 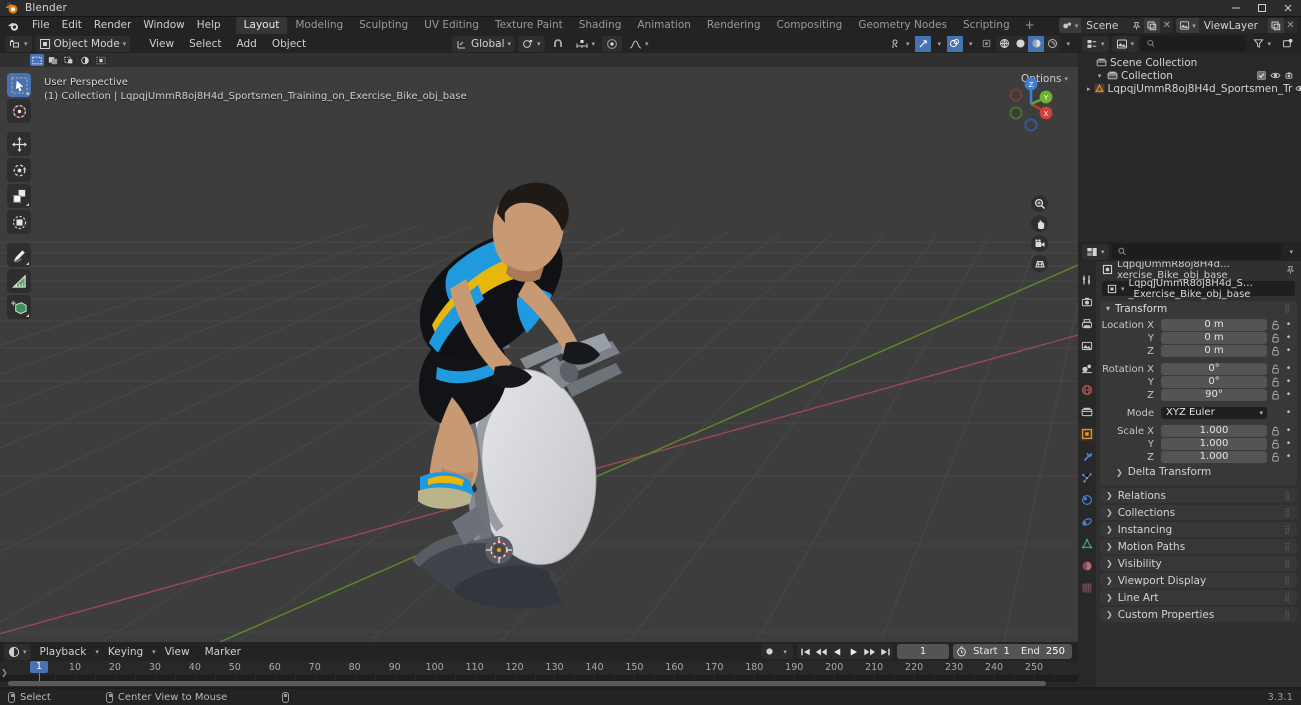 What do you see at coordinates (1039, 203) in the screenshot?
I see `zoom-icon` at bounding box center [1039, 203].